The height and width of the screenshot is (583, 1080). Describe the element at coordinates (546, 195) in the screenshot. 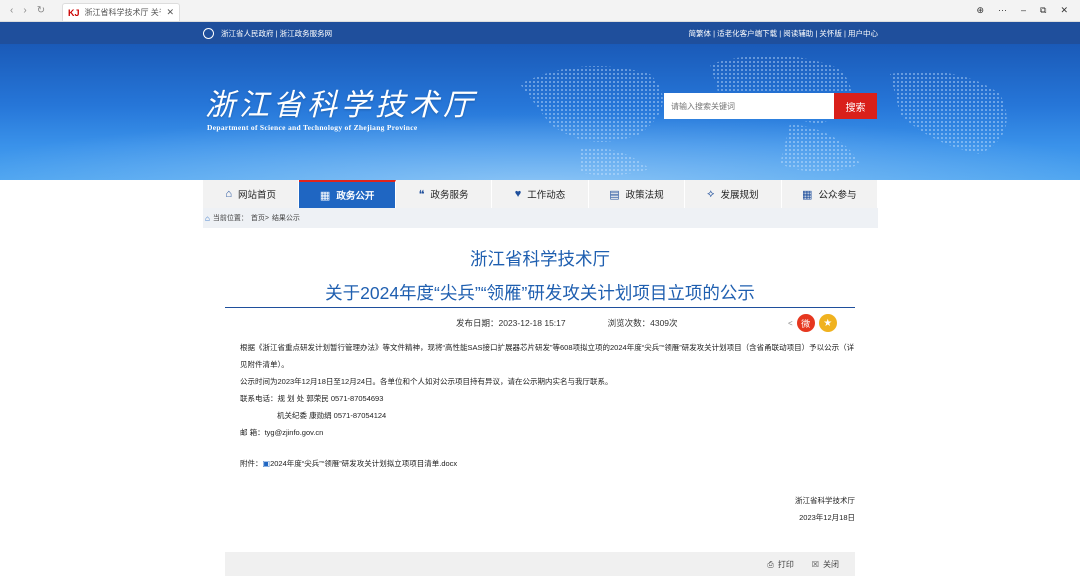

I see `nav-label: 工作动态` at that location.